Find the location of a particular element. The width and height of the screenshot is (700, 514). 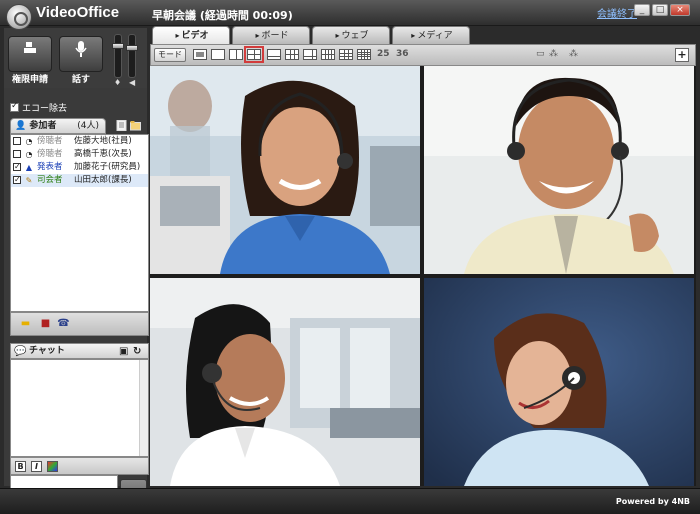

hand-raise-icon is located at coordinates (30, 50).